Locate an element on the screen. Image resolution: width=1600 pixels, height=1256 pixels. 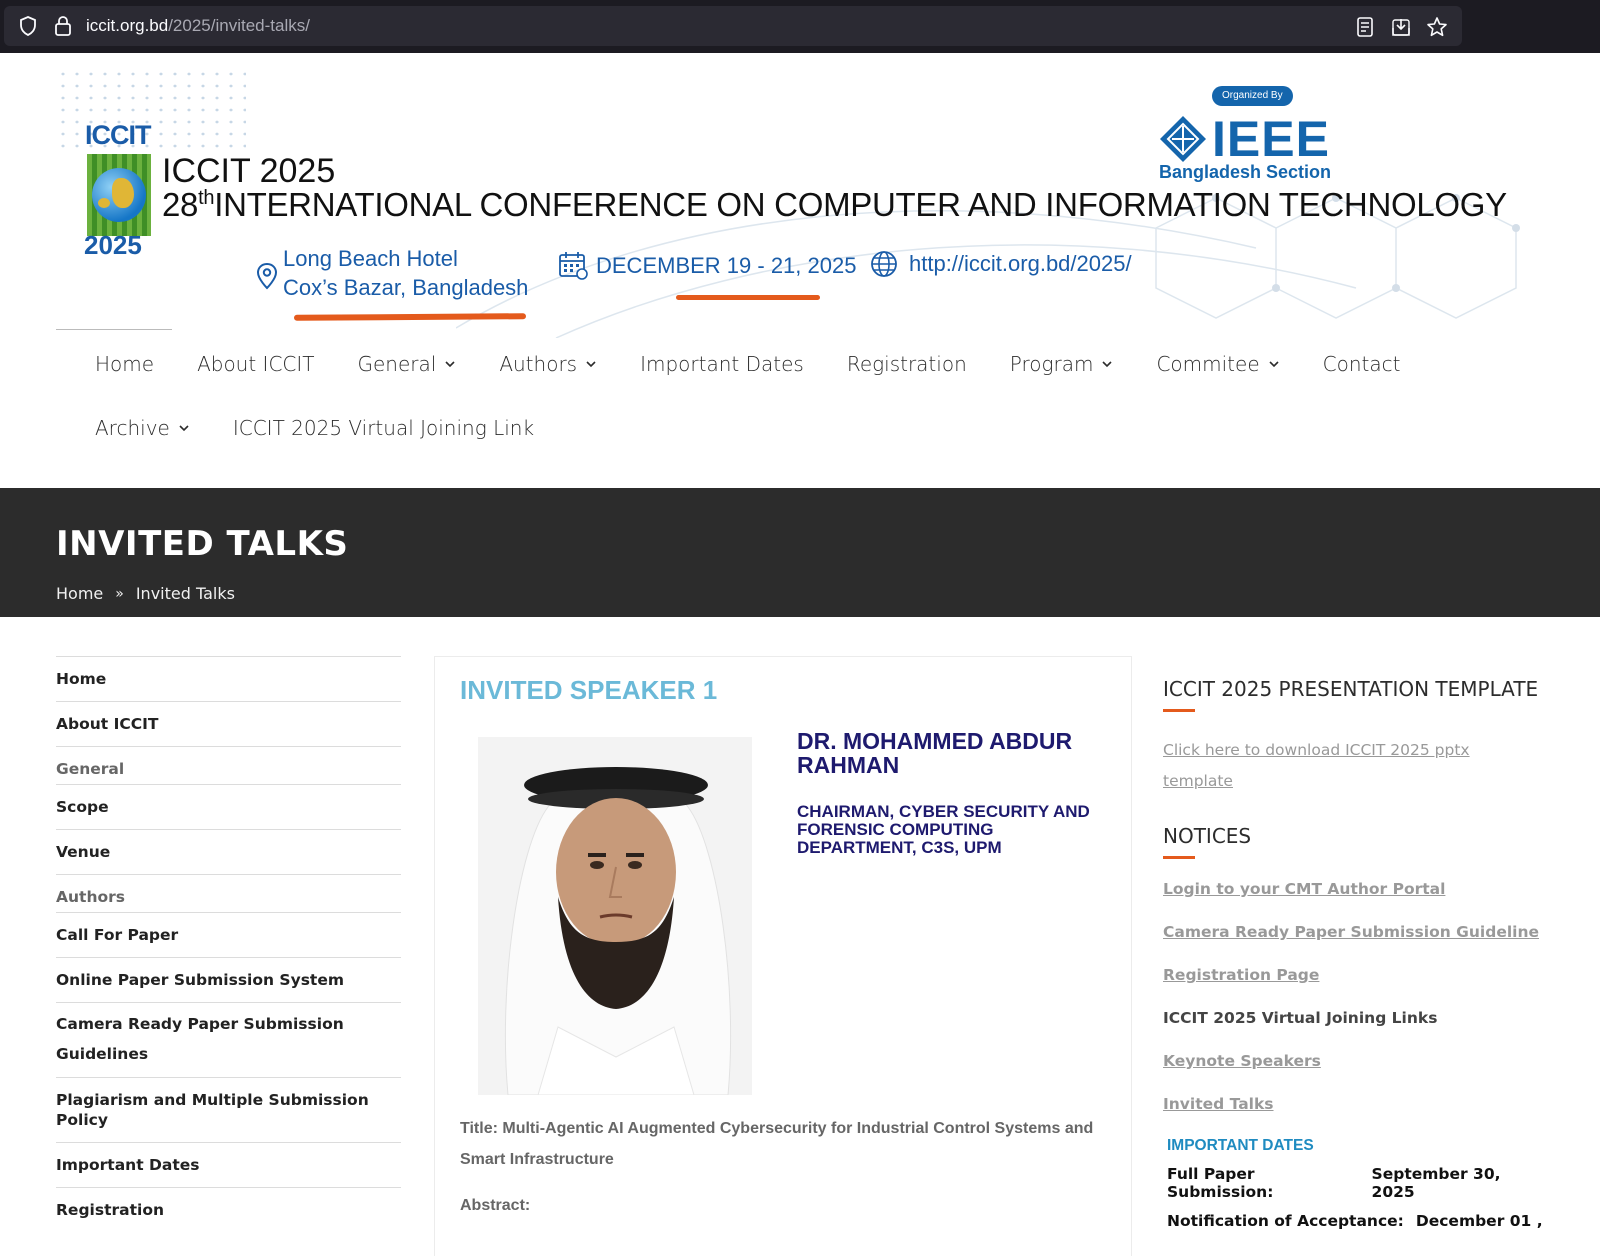
nav-item-archive: Archive is located at coordinates (142, 428).